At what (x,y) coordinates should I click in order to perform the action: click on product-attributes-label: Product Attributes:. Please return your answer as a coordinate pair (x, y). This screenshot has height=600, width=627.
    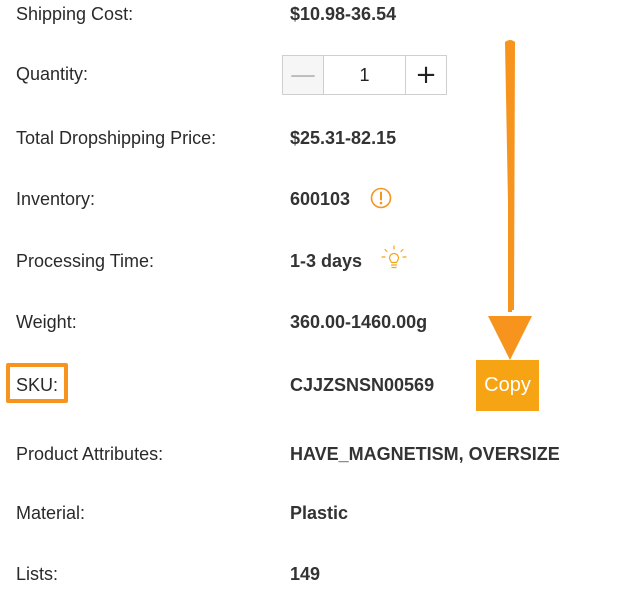
    Looking at the image, I should click on (90, 454).